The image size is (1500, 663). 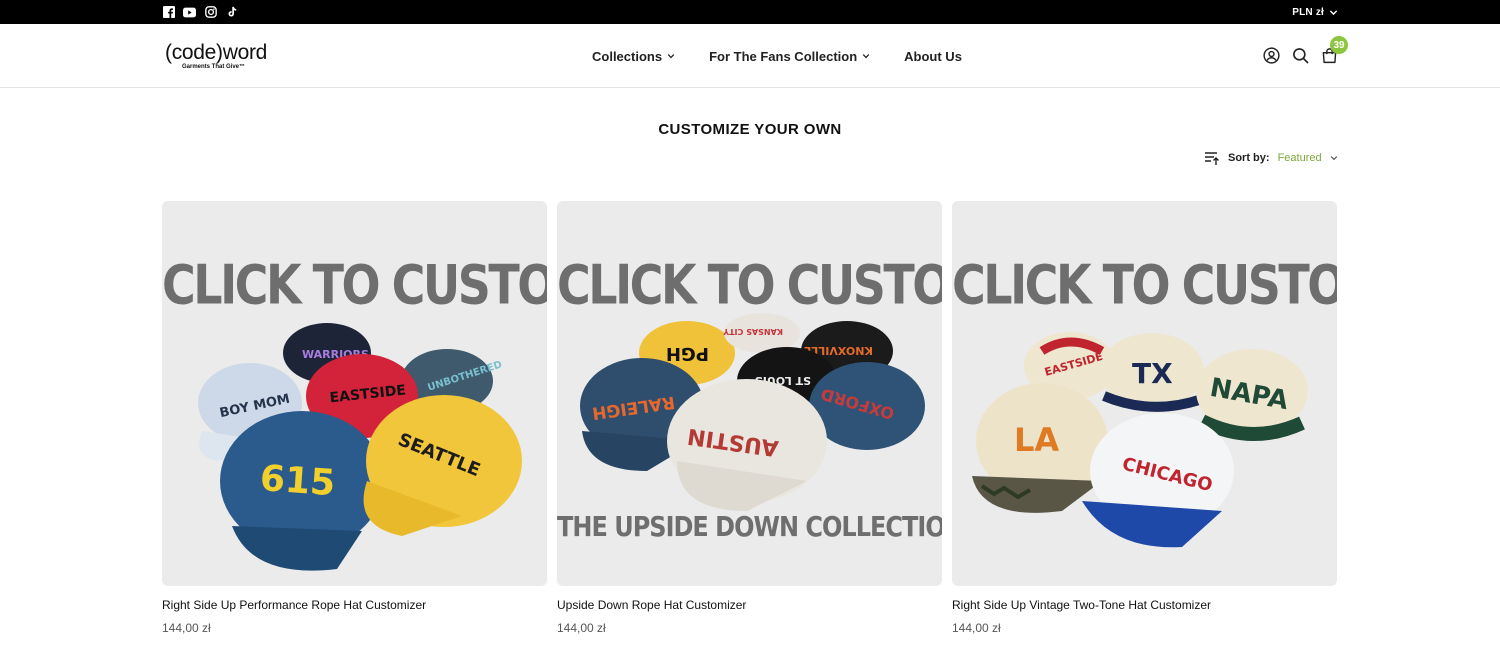 I want to click on sort-value-text: Featured, so click(x=1299, y=158).